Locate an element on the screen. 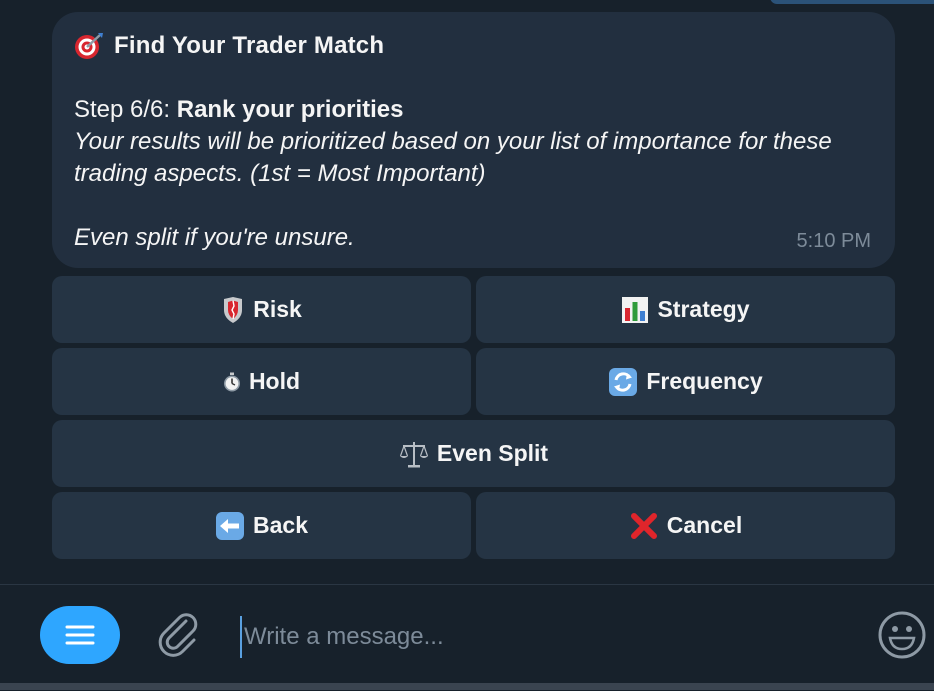 This screenshot has height=691, width=934. bot-menu-button is located at coordinates (80, 635).